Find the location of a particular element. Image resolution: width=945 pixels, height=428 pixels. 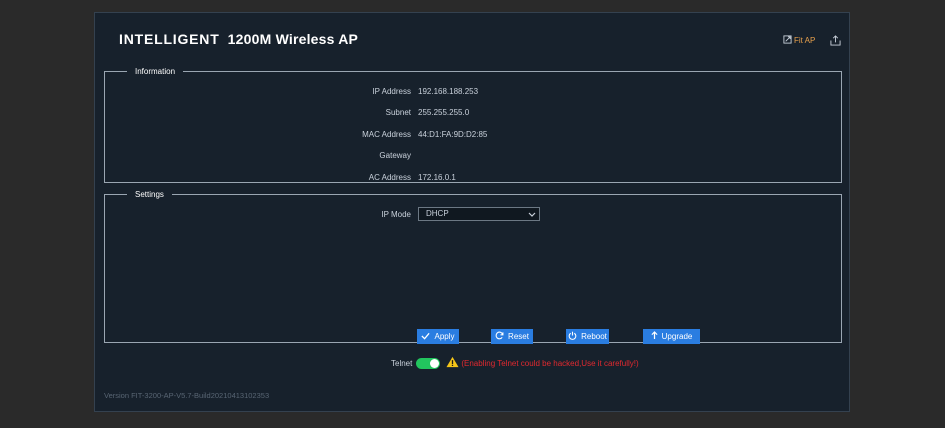

page-title: INTELLIGENT 1200M Wireless AP is located at coordinates (238, 39).